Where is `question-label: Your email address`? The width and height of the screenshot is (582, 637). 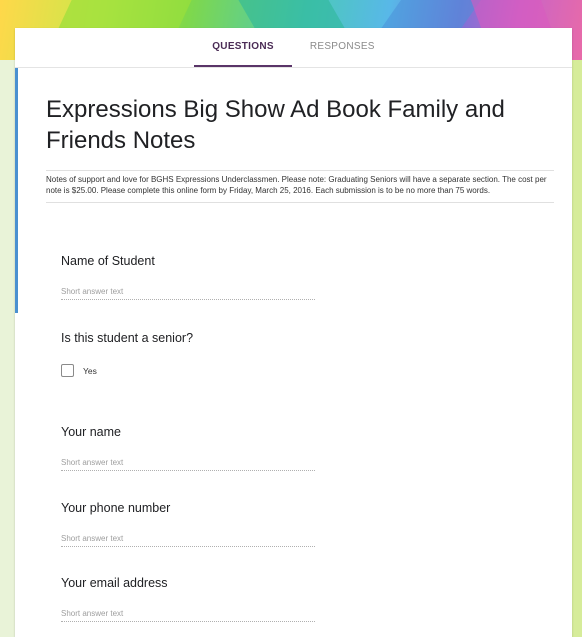
question-label: Your email address is located at coordinates (114, 583).